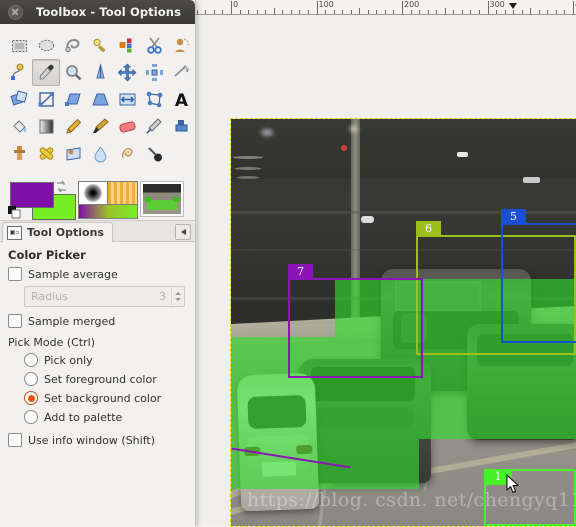 This screenshot has height=527, width=576. Describe the element at coordinates (15, 440) in the screenshot. I see `use-info-window-checkbox` at that location.